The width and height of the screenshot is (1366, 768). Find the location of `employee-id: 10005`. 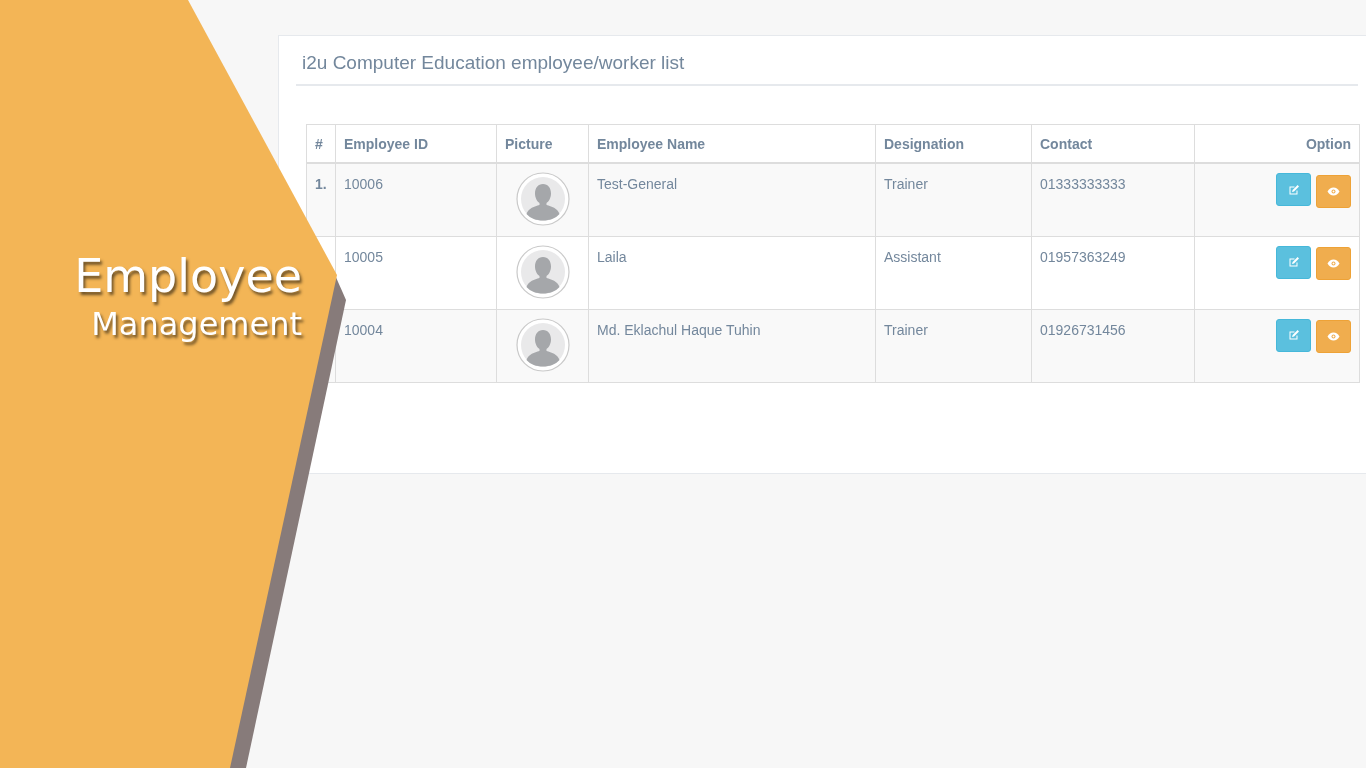

employee-id: 10005 is located at coordinates (363, 256).